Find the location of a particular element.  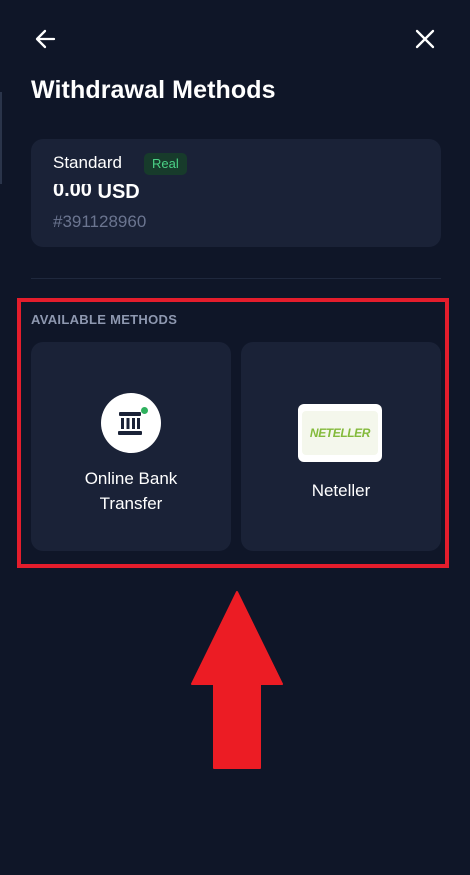

neteller-logo: NETELLER is located at coordinates (340, 433).